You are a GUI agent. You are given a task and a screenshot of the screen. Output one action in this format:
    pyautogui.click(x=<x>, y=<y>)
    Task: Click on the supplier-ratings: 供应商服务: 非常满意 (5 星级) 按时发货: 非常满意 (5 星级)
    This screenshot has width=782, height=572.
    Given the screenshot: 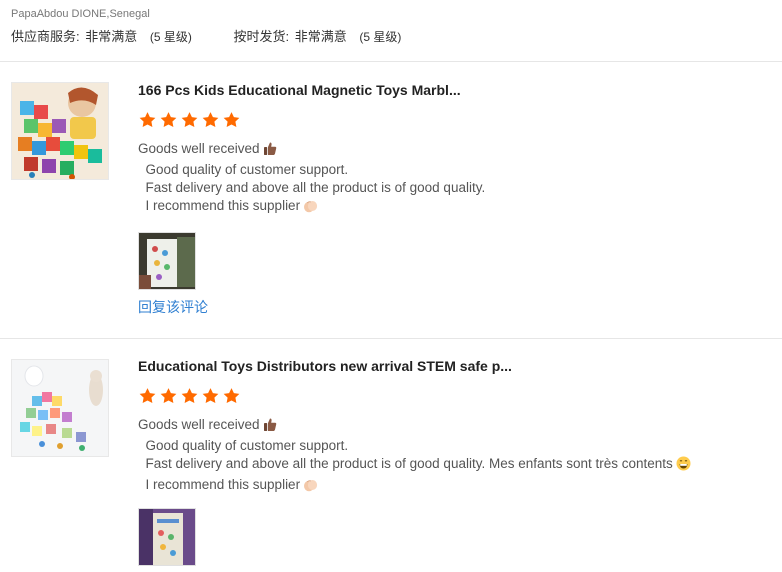 What is the action you would take?
    pyautogui.click(x=391, y=37)
    